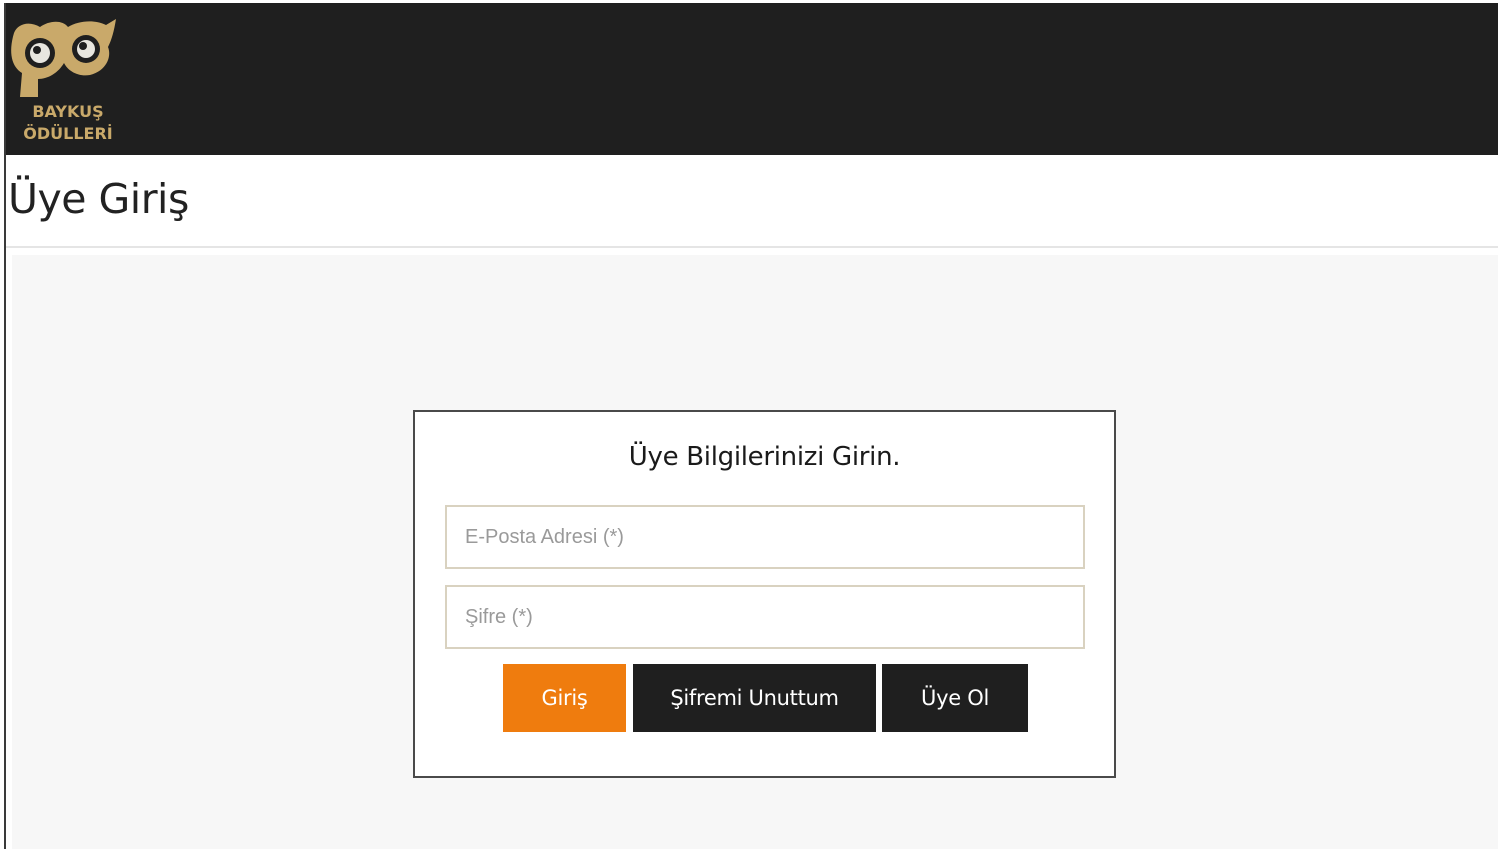 Image resolution: width=1498 pixels, height=849 pixels. What do you see at coordinates (68, 133) in the screenshot?
I see `logo-line2: ÖDÜLLERİ` at bounding box center [68, 133].